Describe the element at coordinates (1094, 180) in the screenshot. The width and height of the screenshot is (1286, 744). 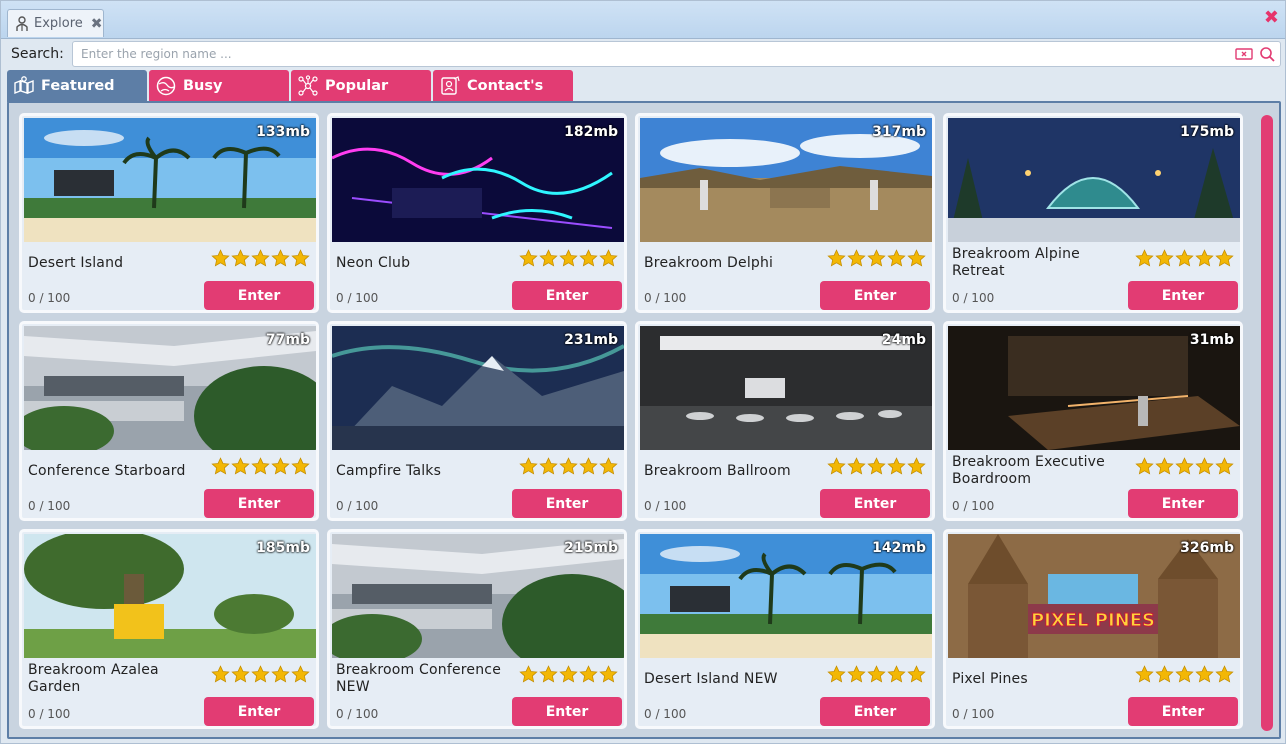
I see `region-thumbnail: 175mb` at that location.